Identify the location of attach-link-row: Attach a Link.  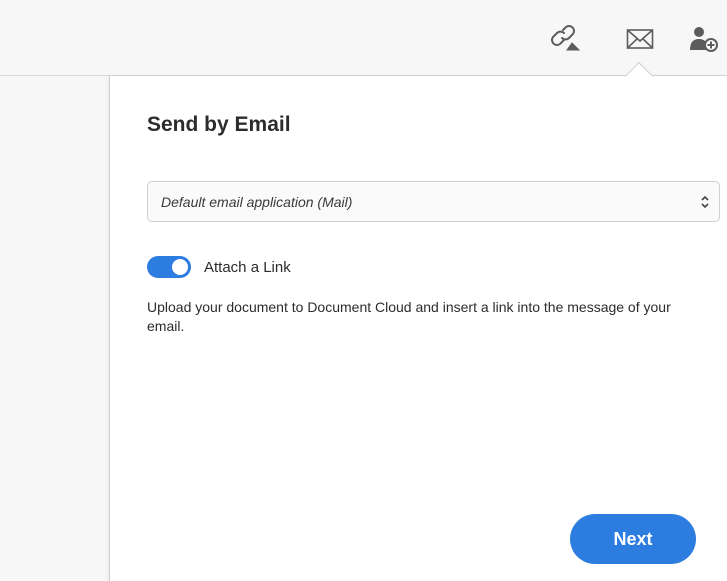
(219, 267).